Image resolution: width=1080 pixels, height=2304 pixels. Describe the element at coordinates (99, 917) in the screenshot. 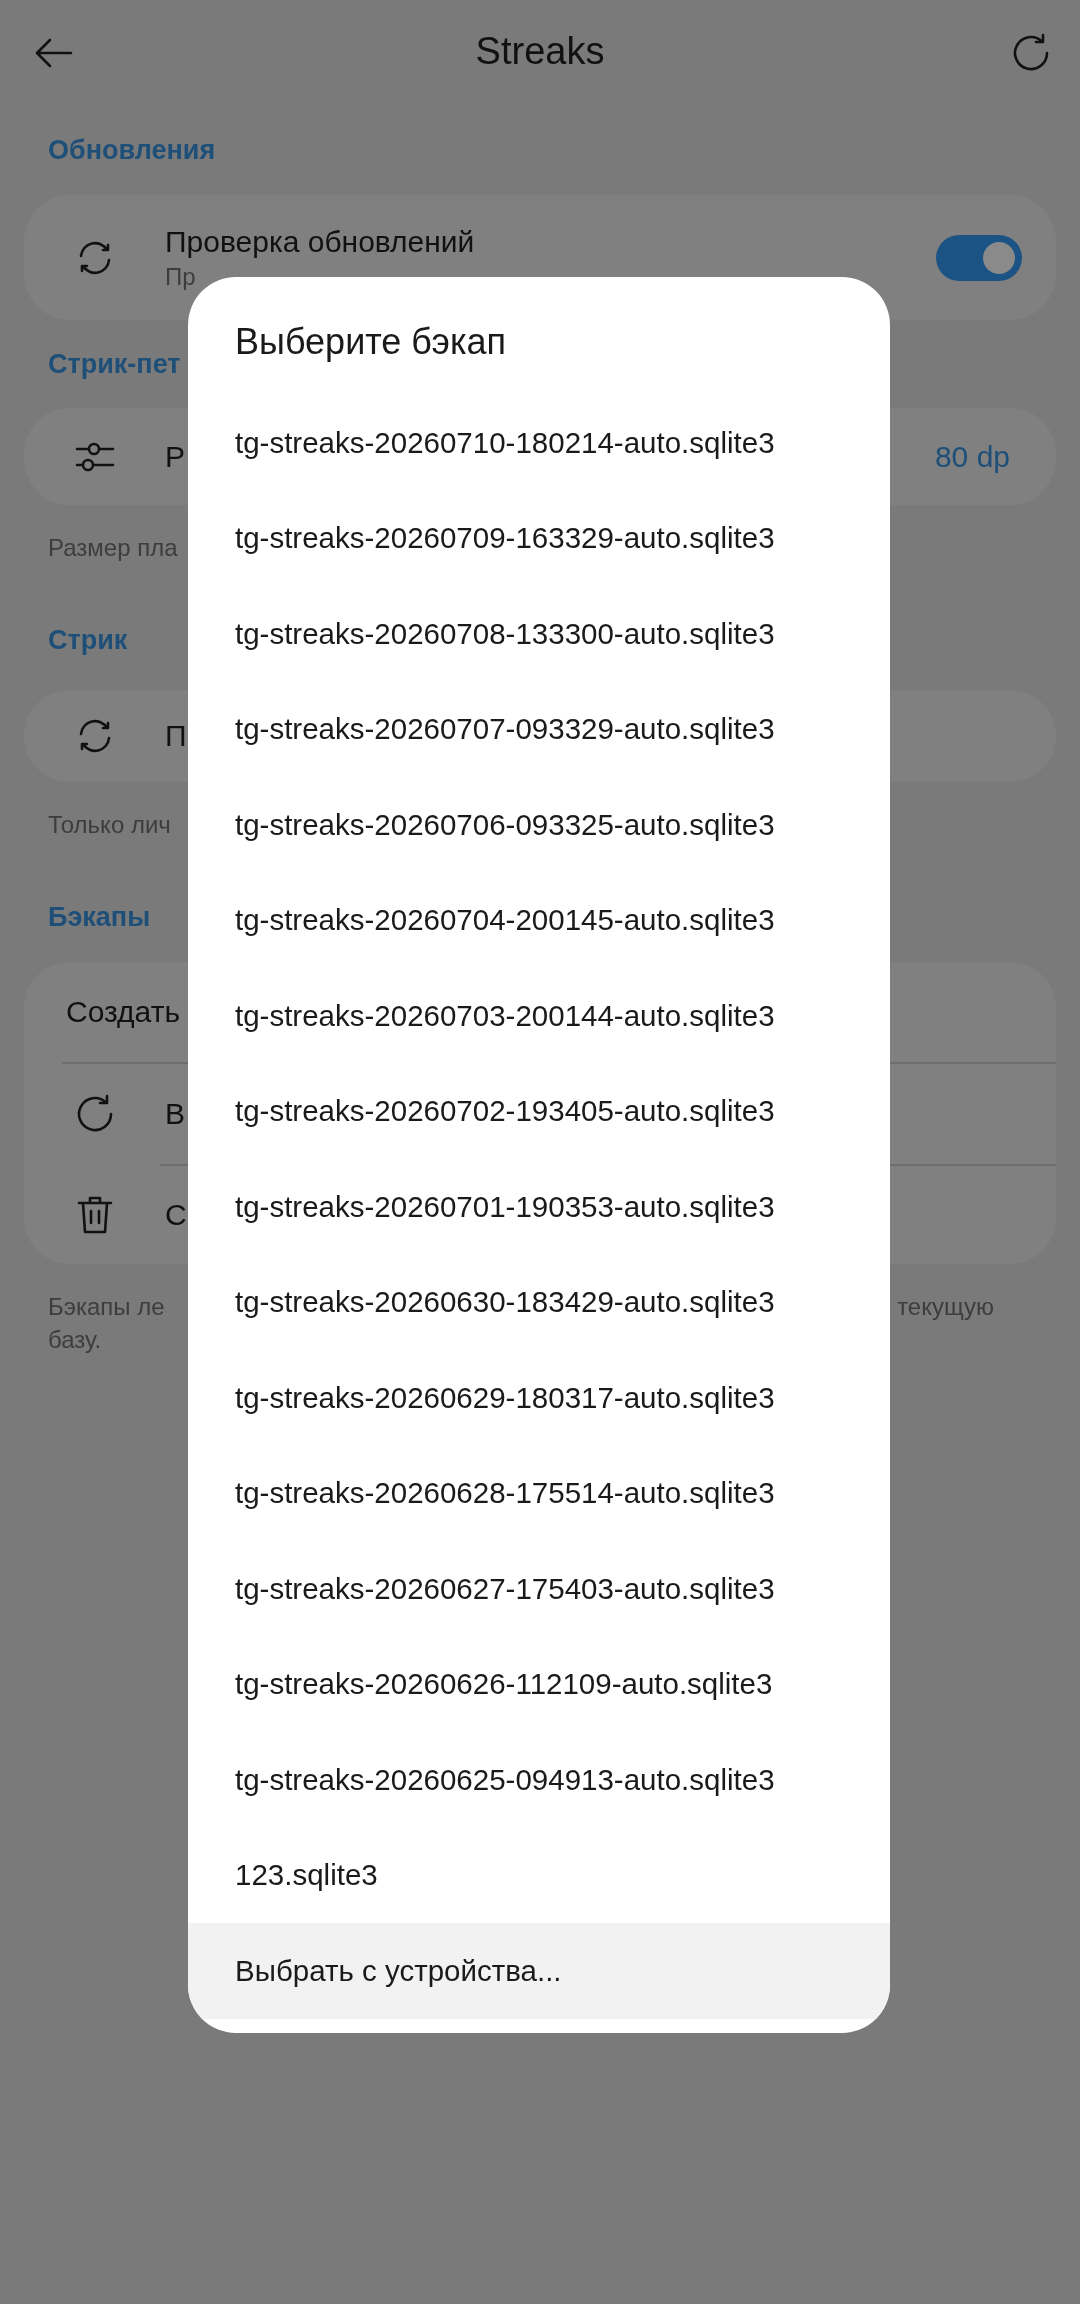

I see `section-header: Бэкапы` at that location.